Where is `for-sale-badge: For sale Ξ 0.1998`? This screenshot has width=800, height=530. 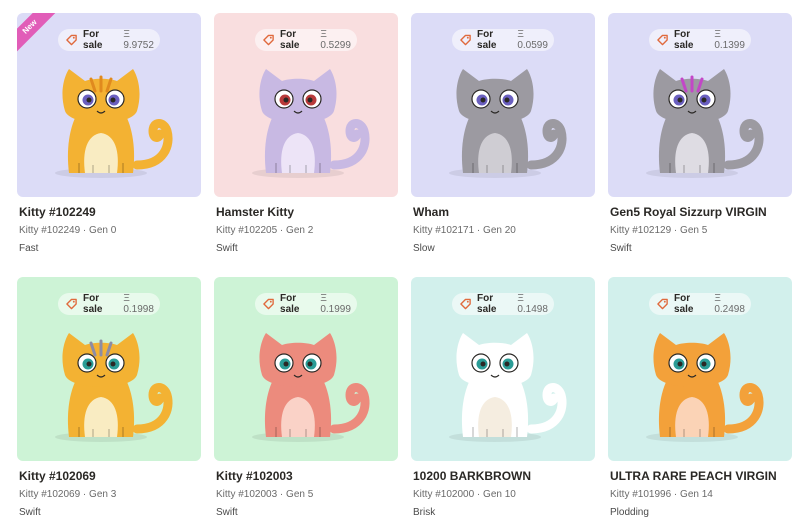 for-sale-badge: For sale Ξ 0.1998 is located at coordinates (109, 304).